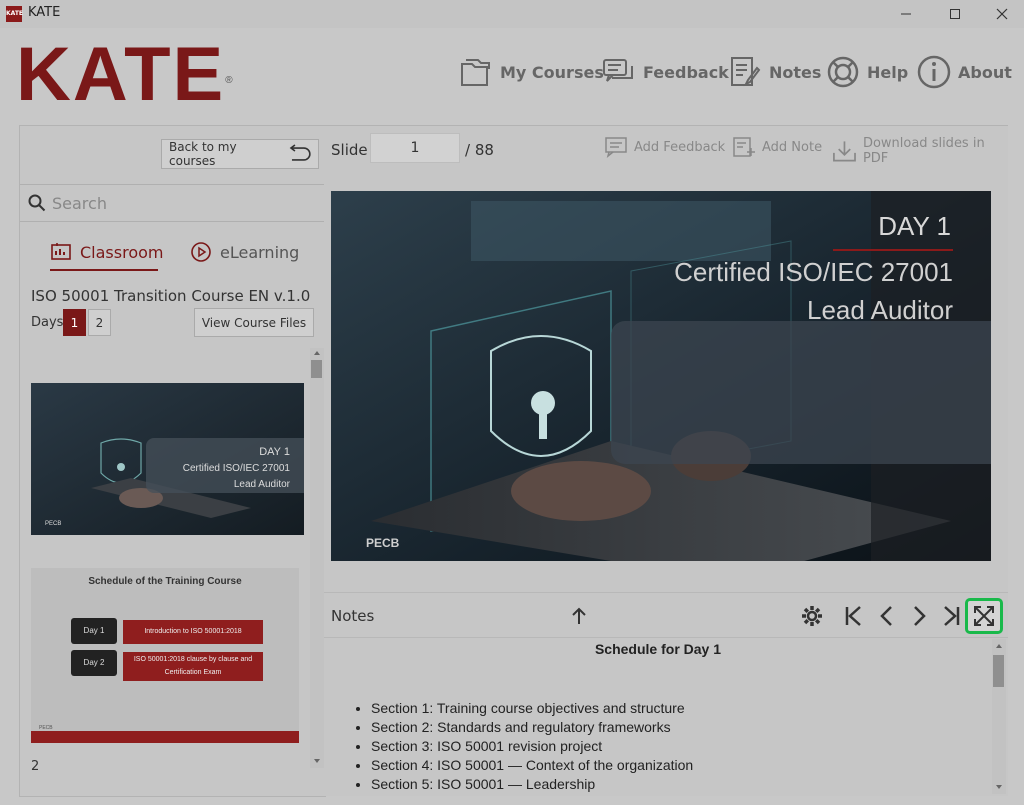 The width and height of the screenshot is (1024, 805). I want to click on slide-total: / 88, so click(479, 150).